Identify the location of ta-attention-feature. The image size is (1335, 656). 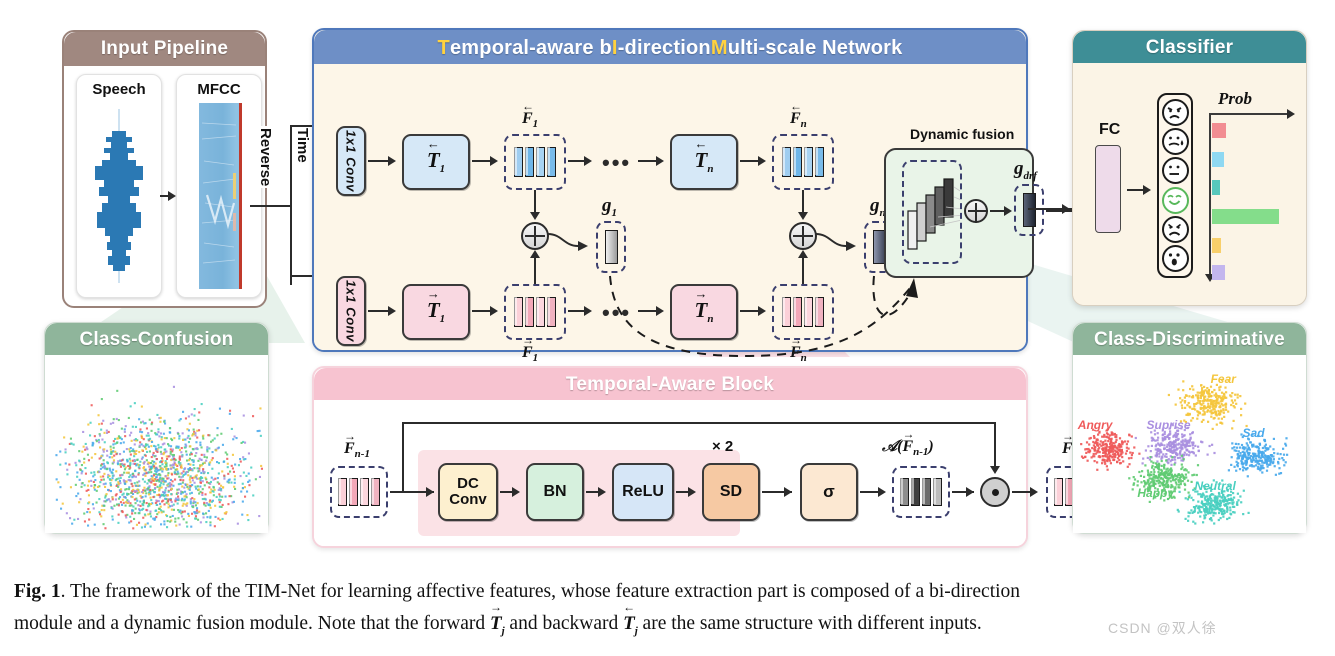
(921, 492).